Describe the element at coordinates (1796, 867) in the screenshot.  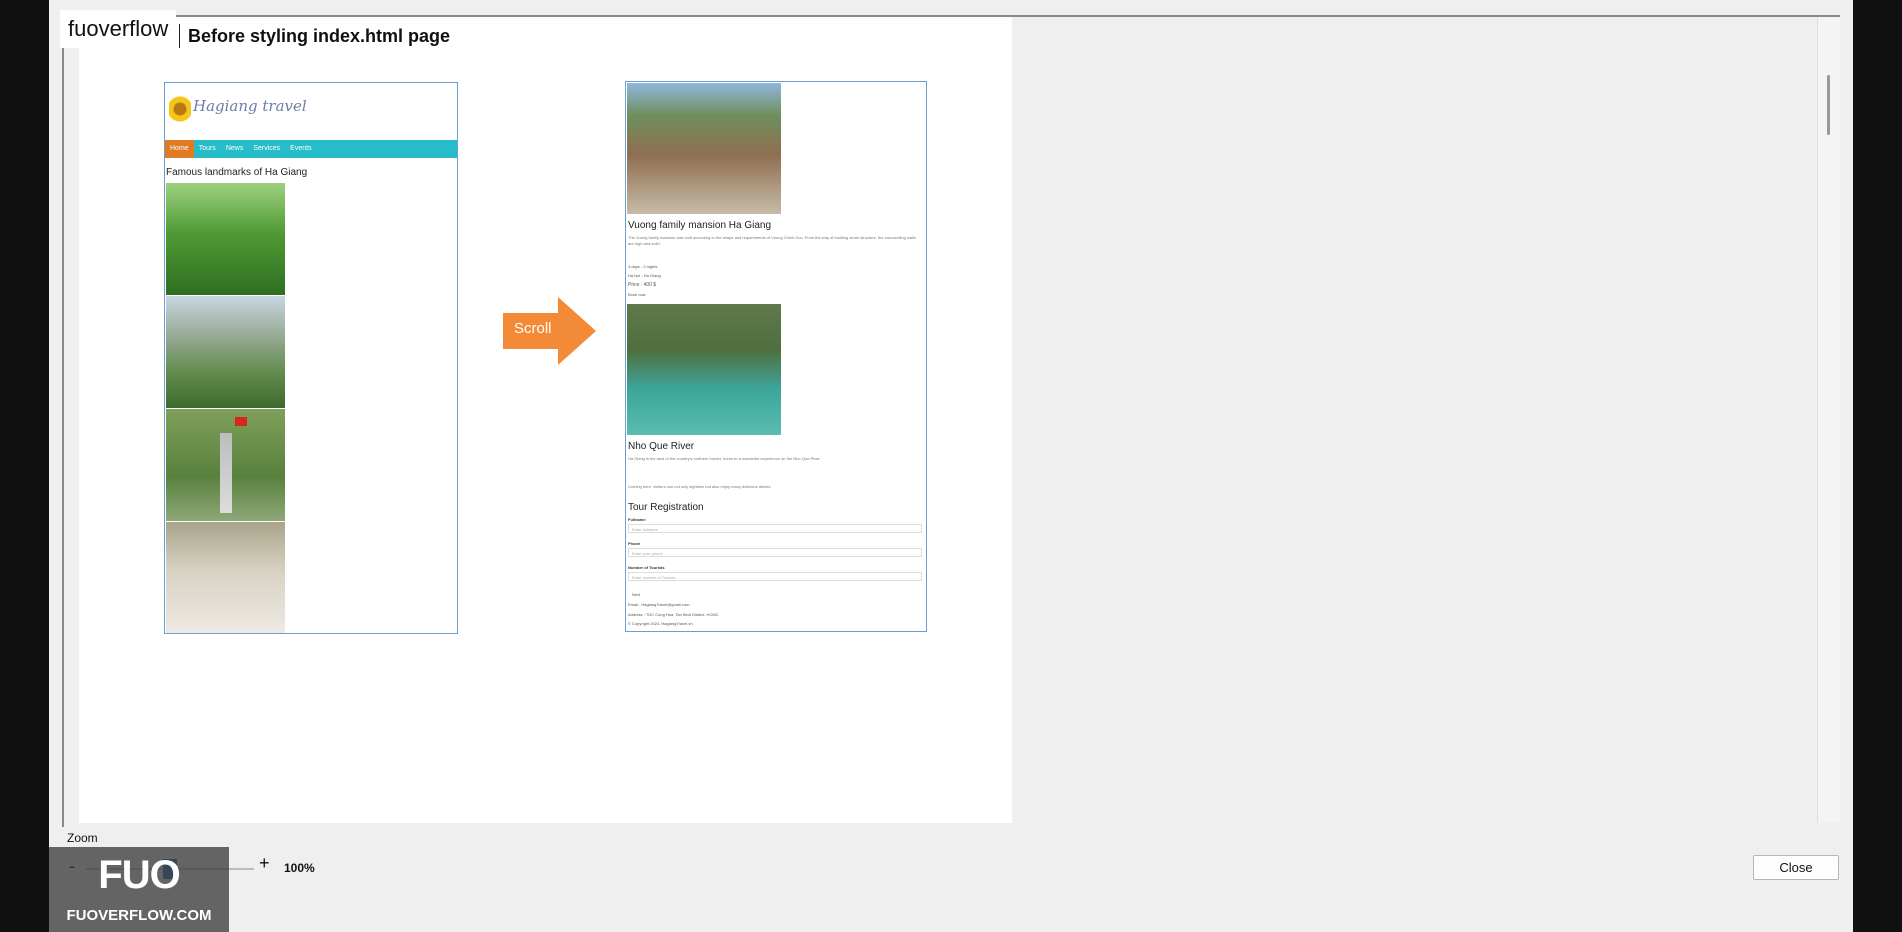
I see `close-button: Close` at that location.